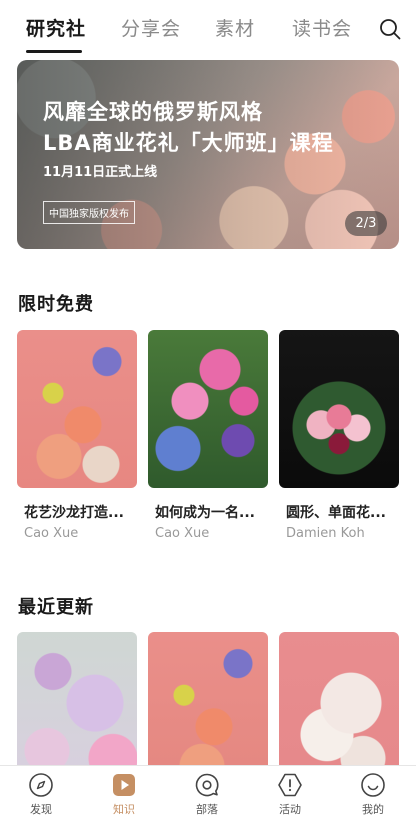 The height and width of the screenshot is (823, 416). Describe the element at coordinates (56, 304) in the screenshot. I see `section-title-free: 限时免费` at that location.